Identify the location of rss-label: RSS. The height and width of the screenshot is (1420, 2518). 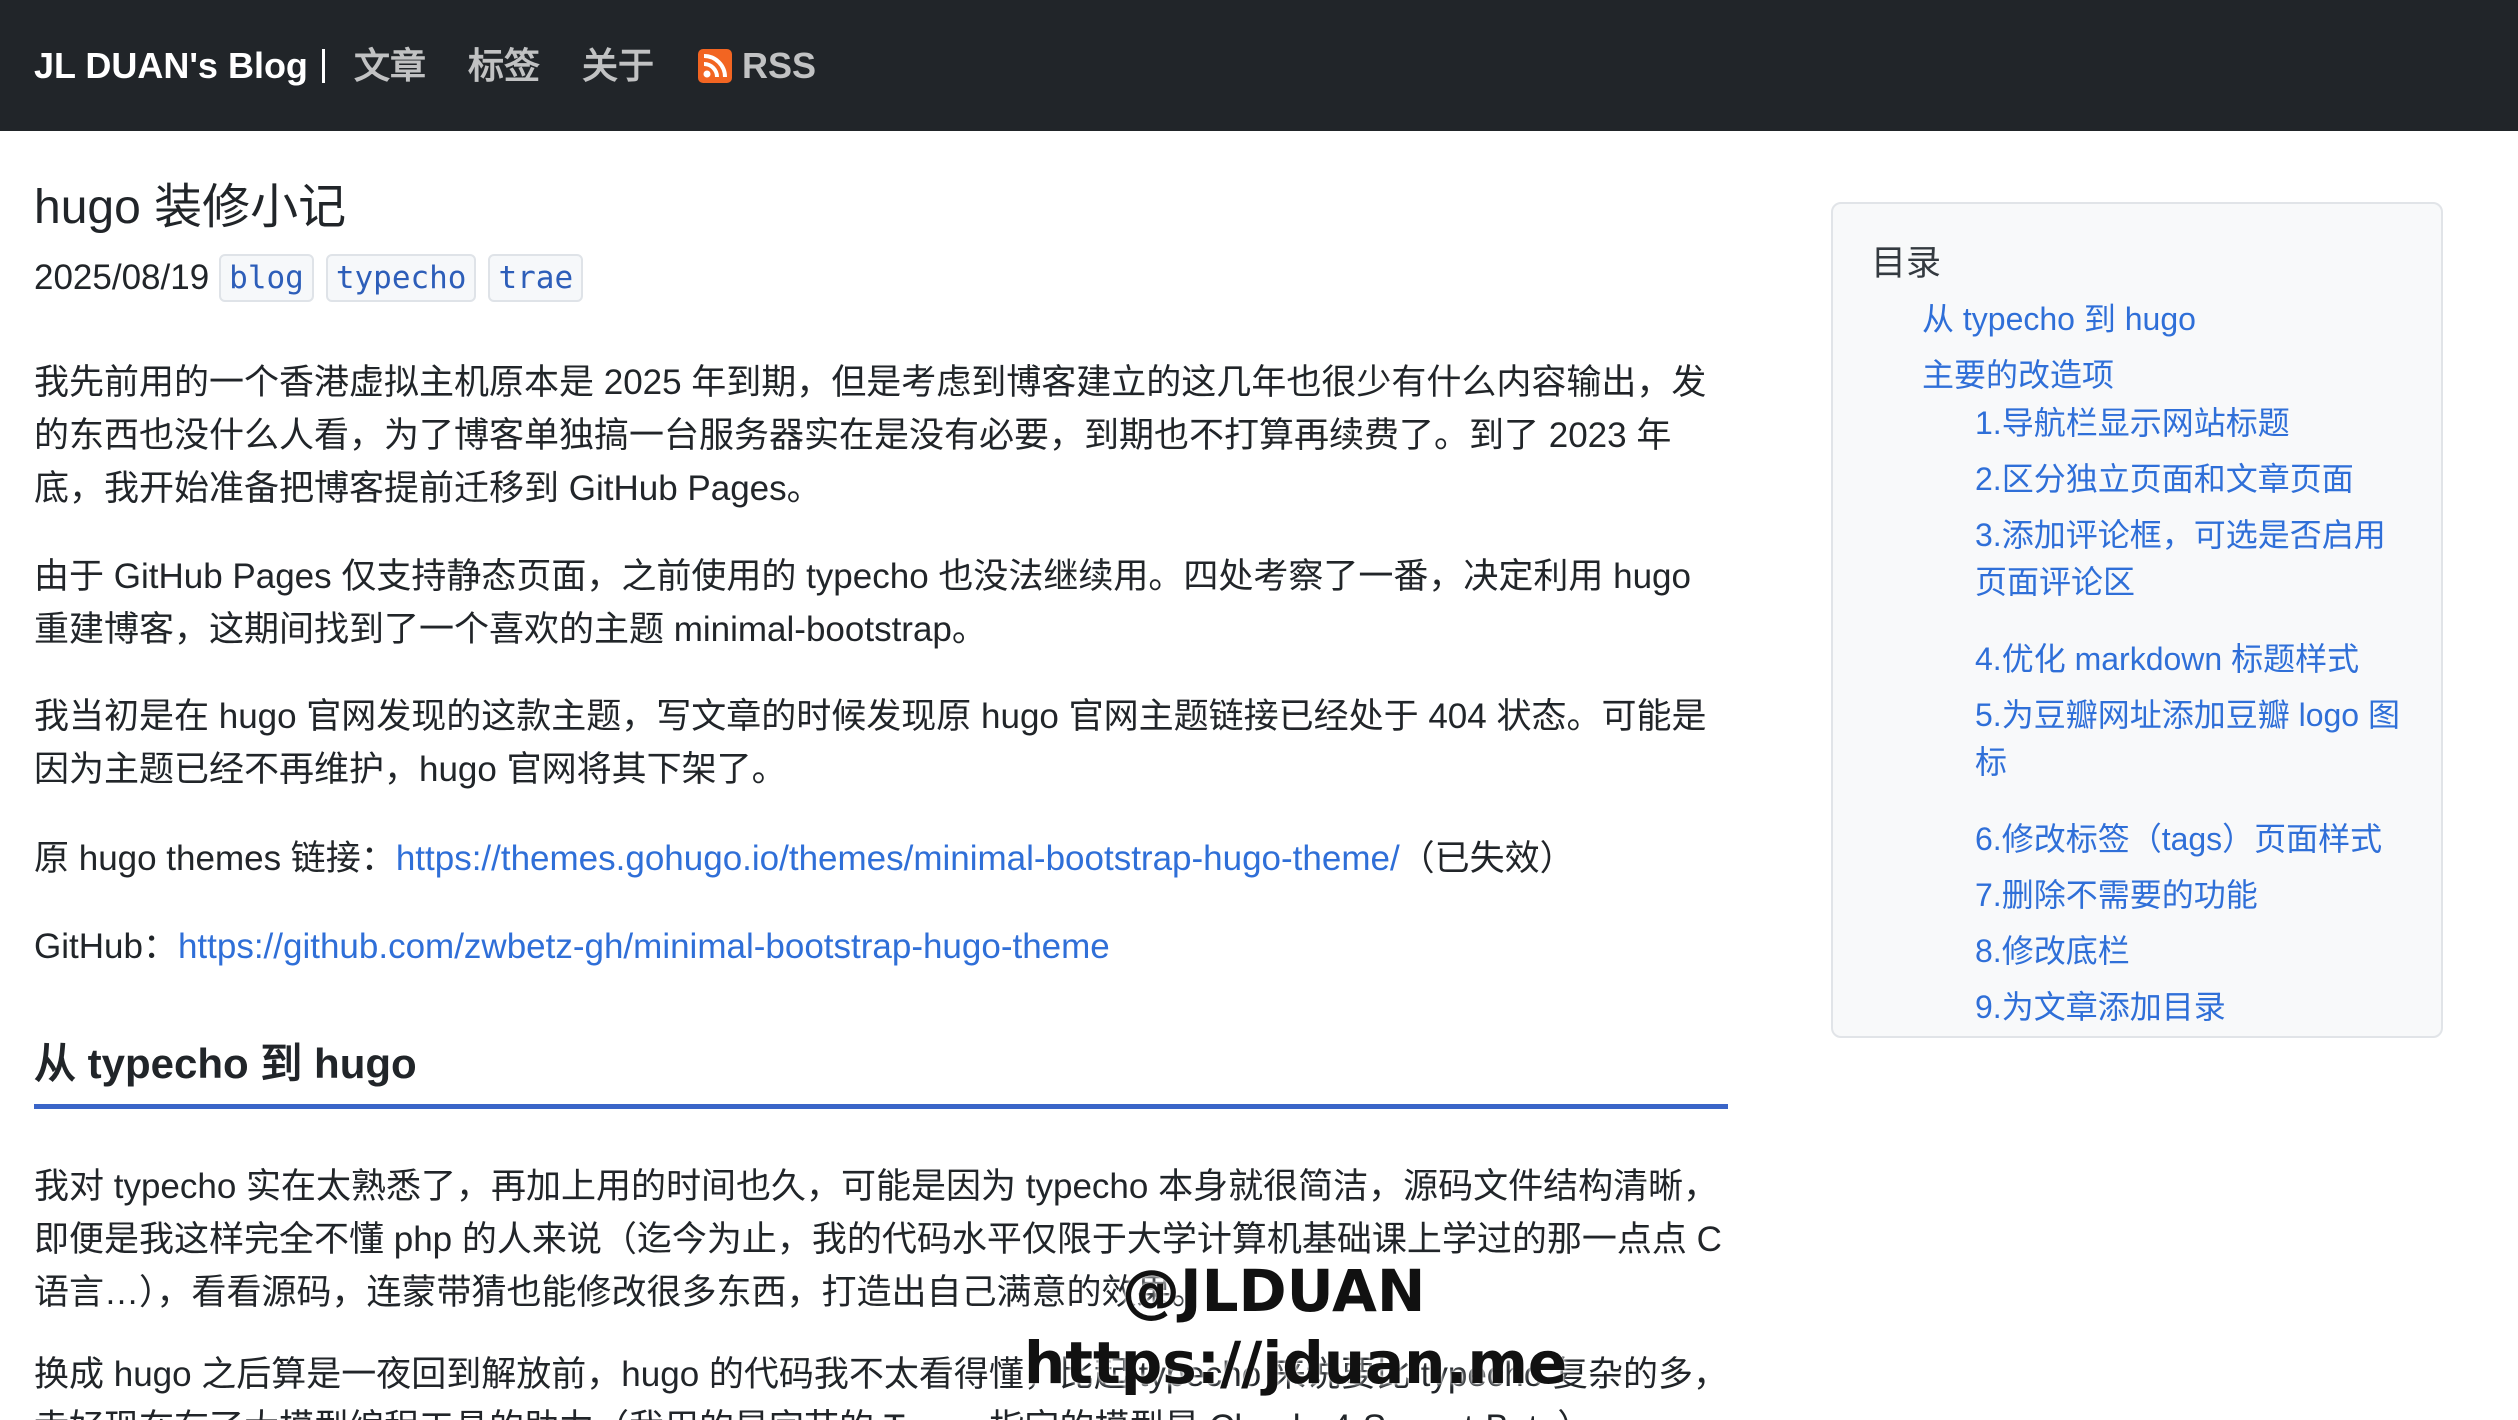
(779, 65).